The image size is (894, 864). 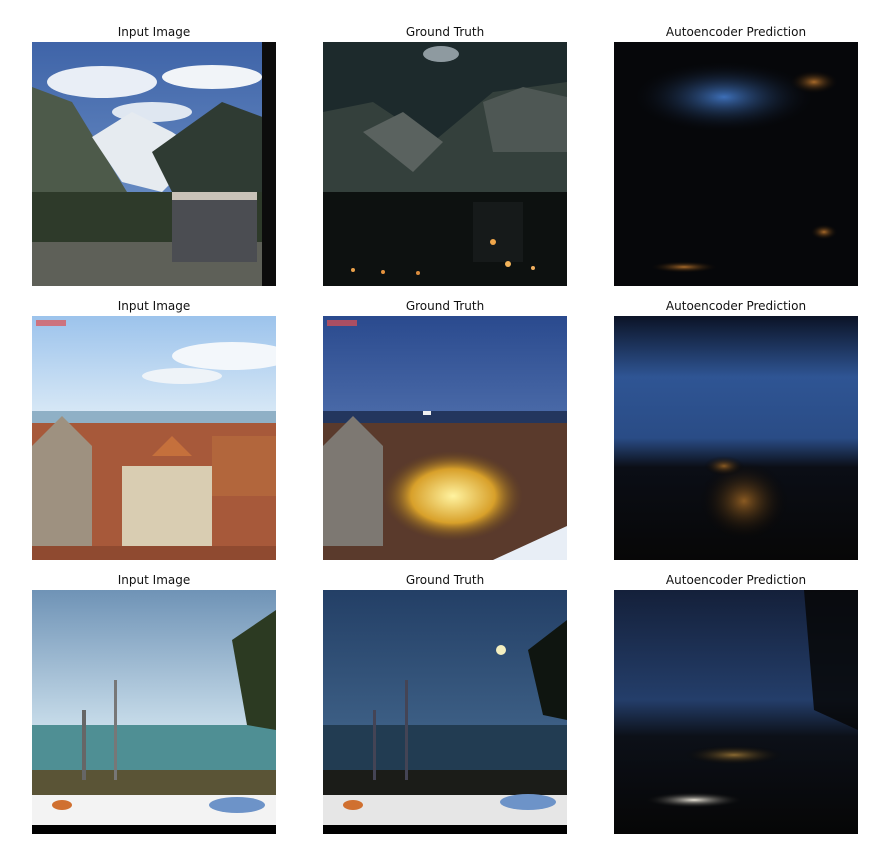 What do you see at coordinates (445, 712) in the screenshot?
I see `ground-truth-lakeside` at bounding box center [445, 712].